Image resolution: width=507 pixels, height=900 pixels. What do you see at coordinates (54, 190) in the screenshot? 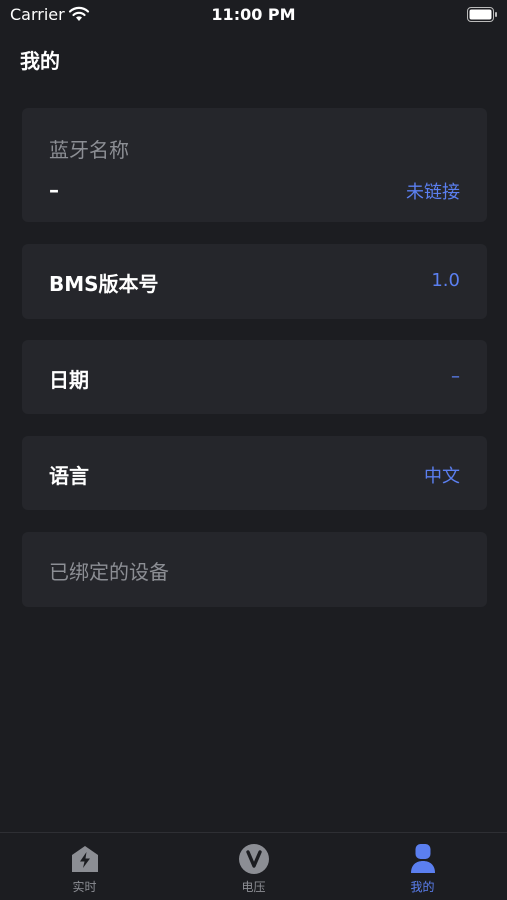
I see `bluetooth-name-value: –` at bounding box center [54, 190].